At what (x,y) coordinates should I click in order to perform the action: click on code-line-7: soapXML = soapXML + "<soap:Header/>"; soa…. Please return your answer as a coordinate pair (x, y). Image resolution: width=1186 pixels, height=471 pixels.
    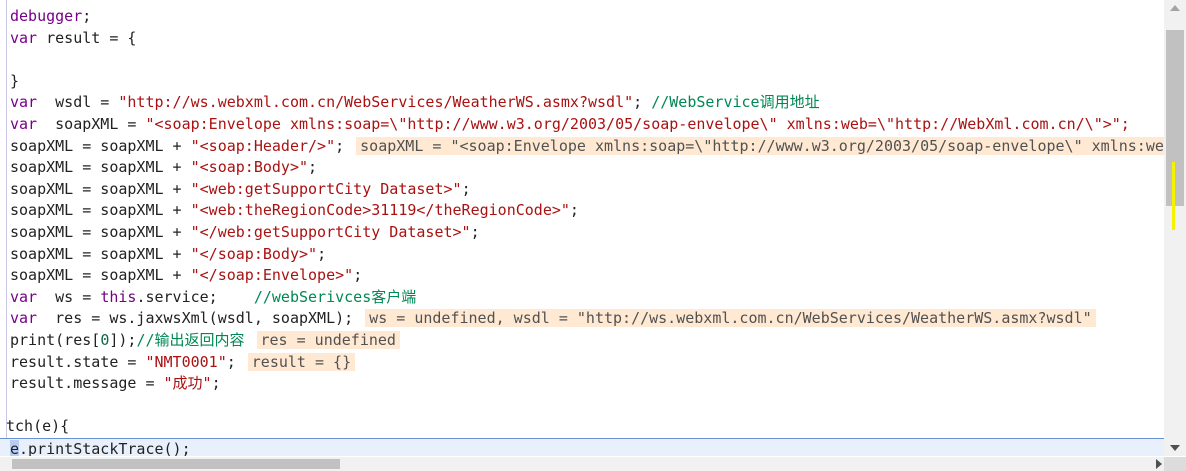
    Looking at the image, I should click on (582, 147).